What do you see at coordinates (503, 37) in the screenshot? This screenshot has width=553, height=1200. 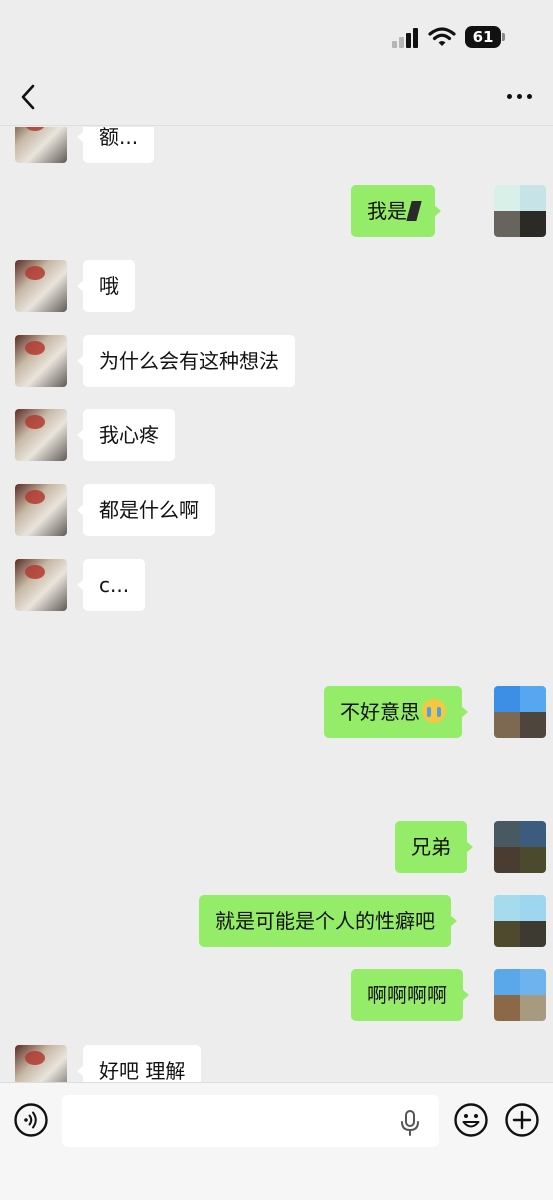 I see `battery-cap` at bounding box center [503, 37].